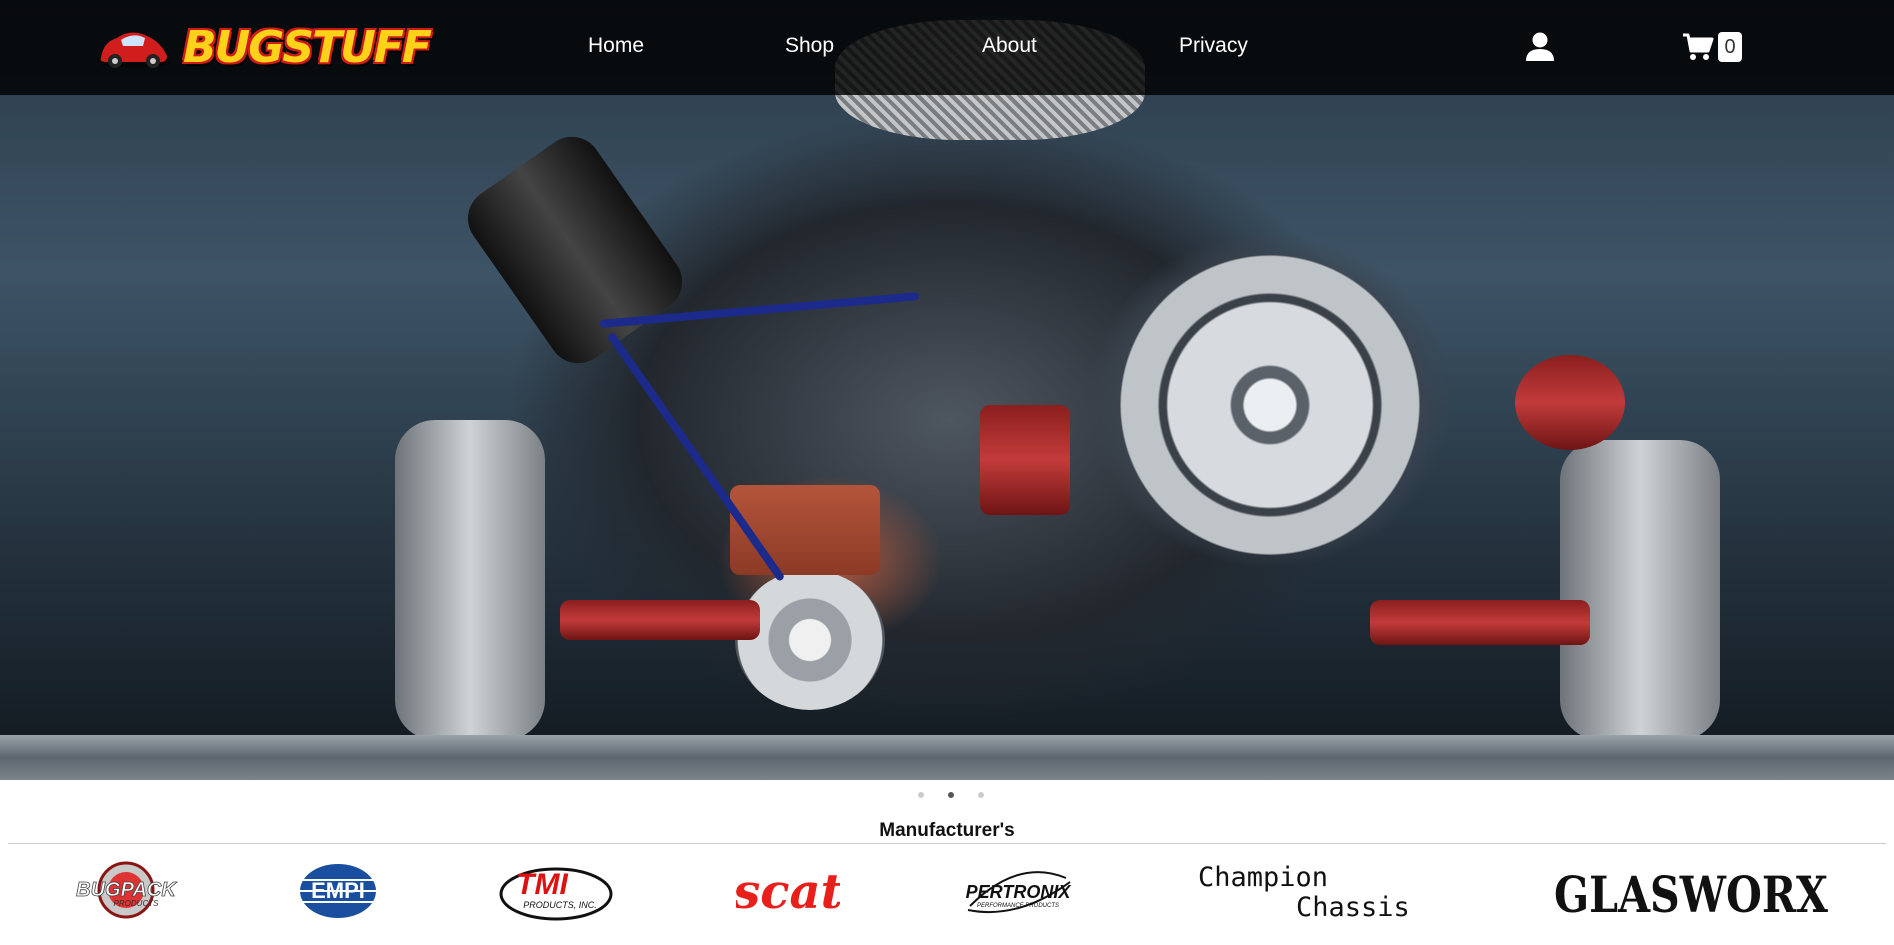 The image size is (1894, 945). Describe the element at coordinates (137, 903) in the screenshot. I see `brand-bugpack-sub: PRODUCTS` at that location.